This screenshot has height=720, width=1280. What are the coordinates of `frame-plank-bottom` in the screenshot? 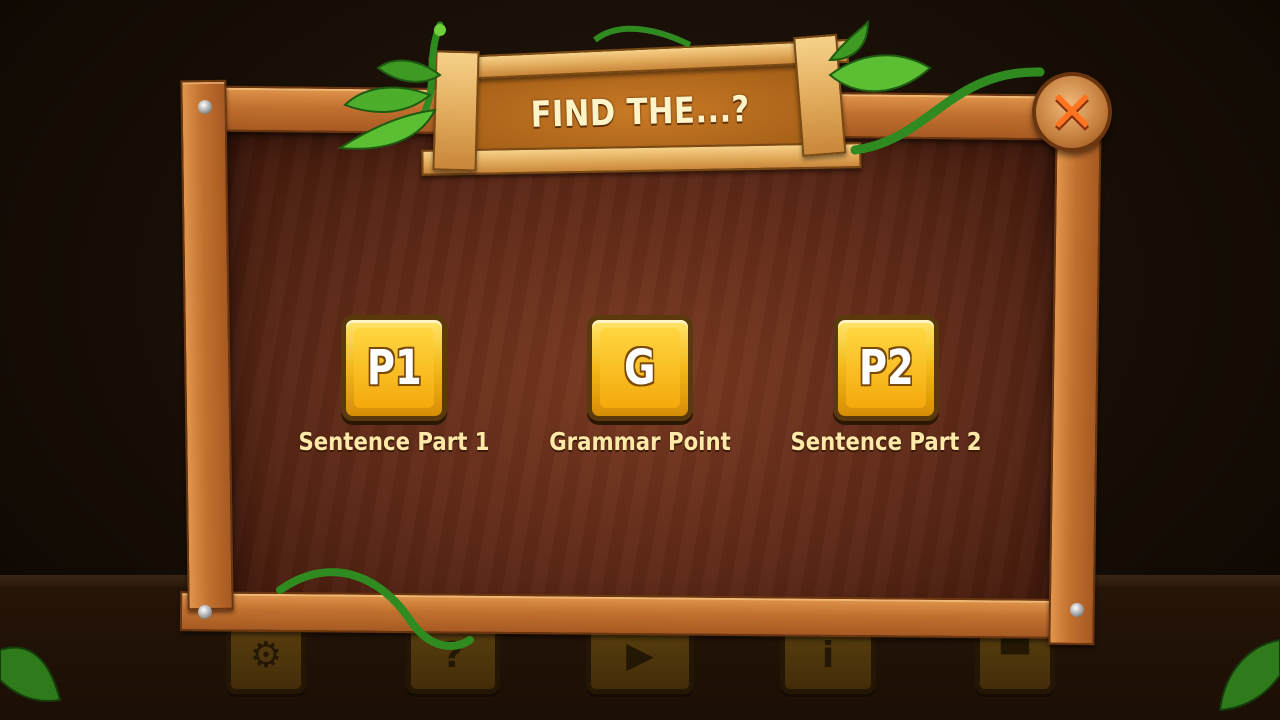 It's located at (620, 615).